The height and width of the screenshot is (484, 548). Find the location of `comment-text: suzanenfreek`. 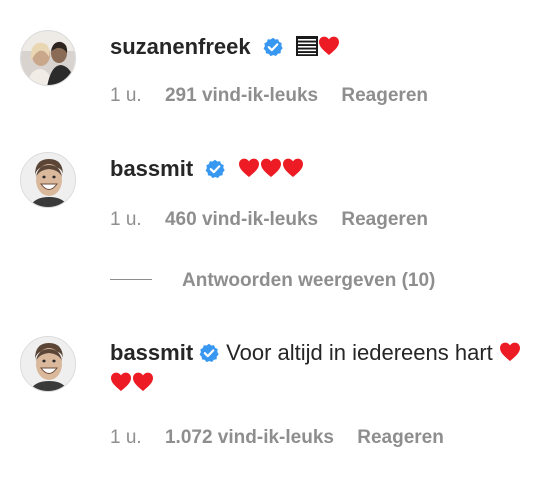

comment-text: suzanenfreek is located at coordinates (321, 47).